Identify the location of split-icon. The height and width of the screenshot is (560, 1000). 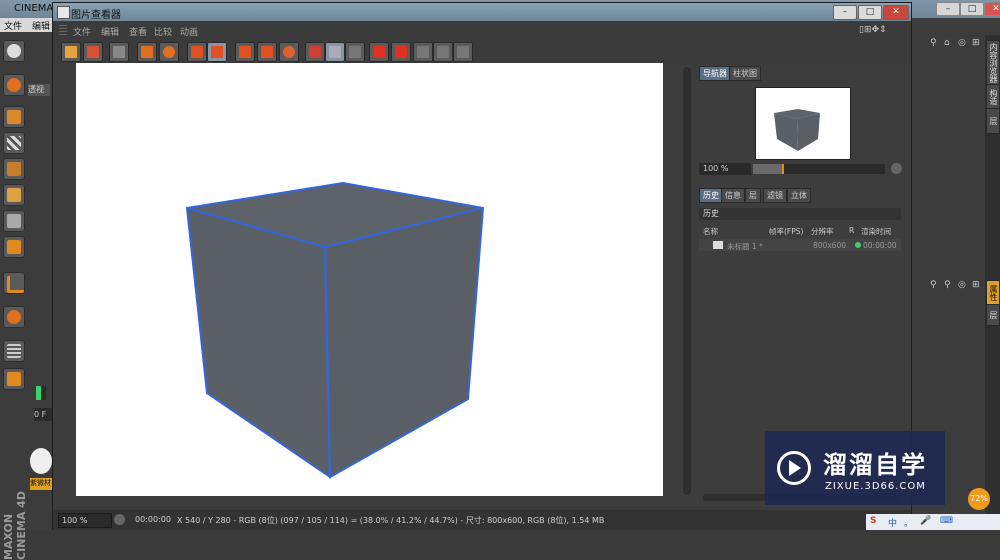
(335, 52).